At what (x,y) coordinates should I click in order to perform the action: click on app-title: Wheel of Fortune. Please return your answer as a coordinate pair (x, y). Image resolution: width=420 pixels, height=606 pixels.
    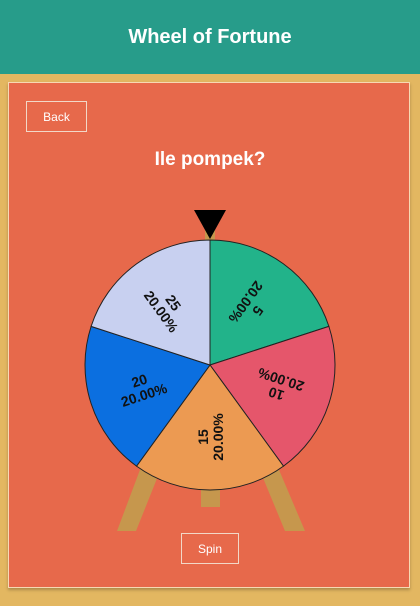
    Looking at the image, I should click on (210, 36).